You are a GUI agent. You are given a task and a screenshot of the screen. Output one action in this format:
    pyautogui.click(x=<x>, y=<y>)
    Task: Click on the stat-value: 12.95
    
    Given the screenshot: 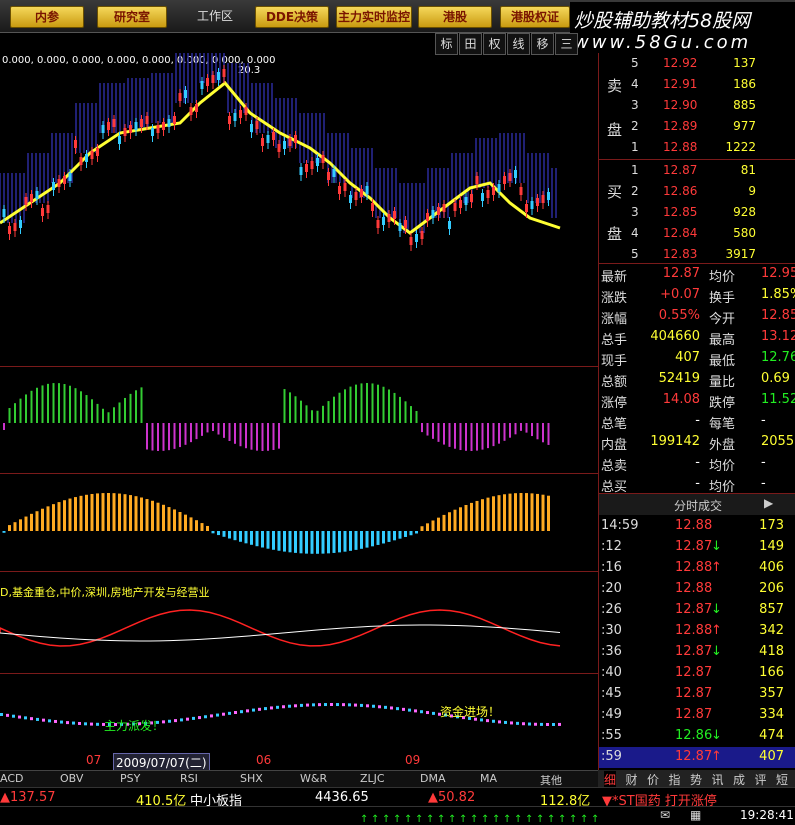 What is the action you would take?
    pyautogui.click(x=778, y=273)
    